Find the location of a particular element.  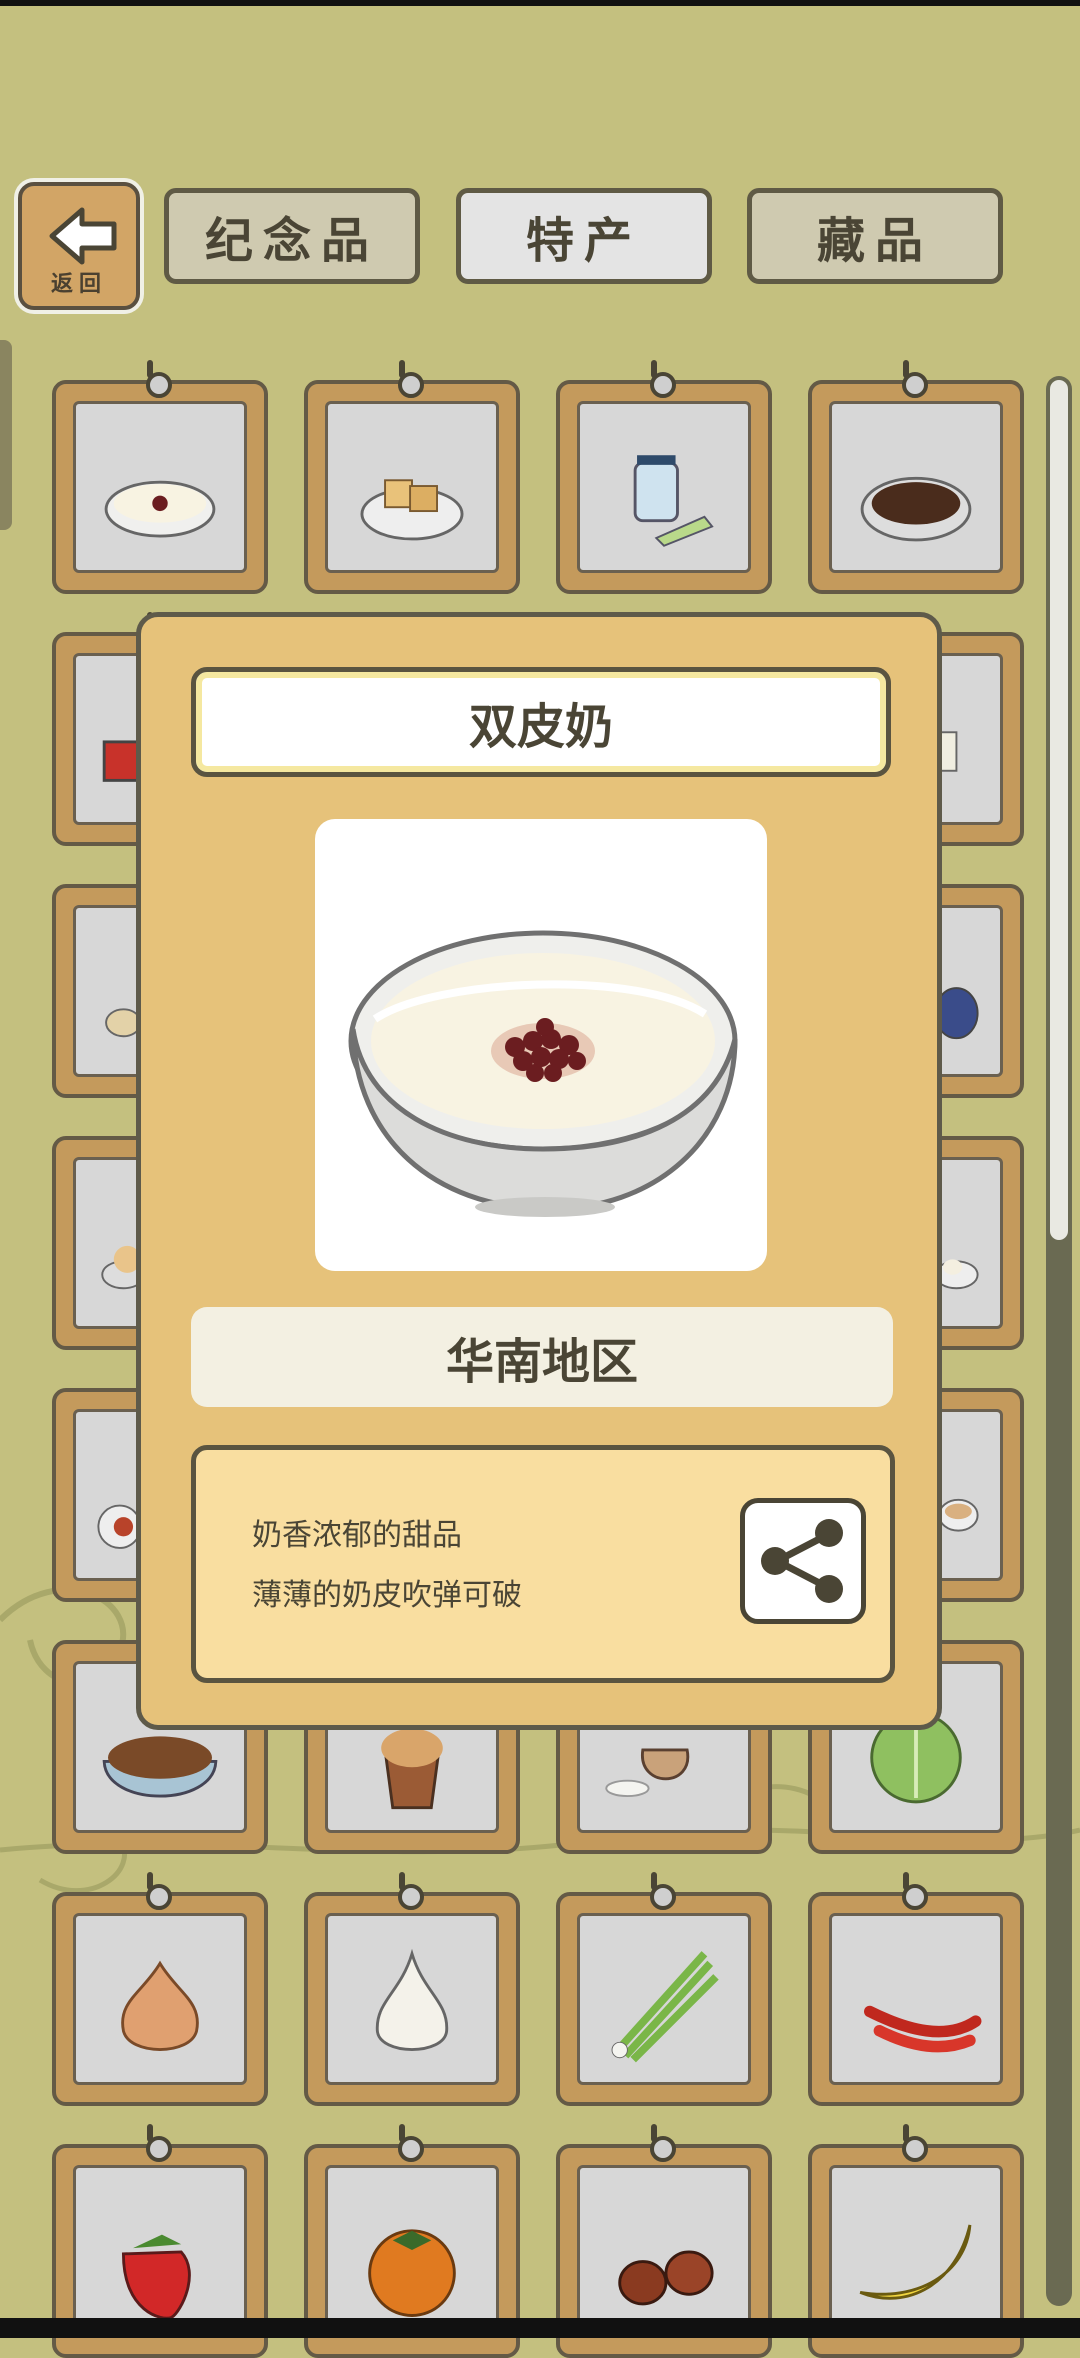

description-line-2: 薄薄的奶皮吹弹可破 is located at coordinates (387, 1595).